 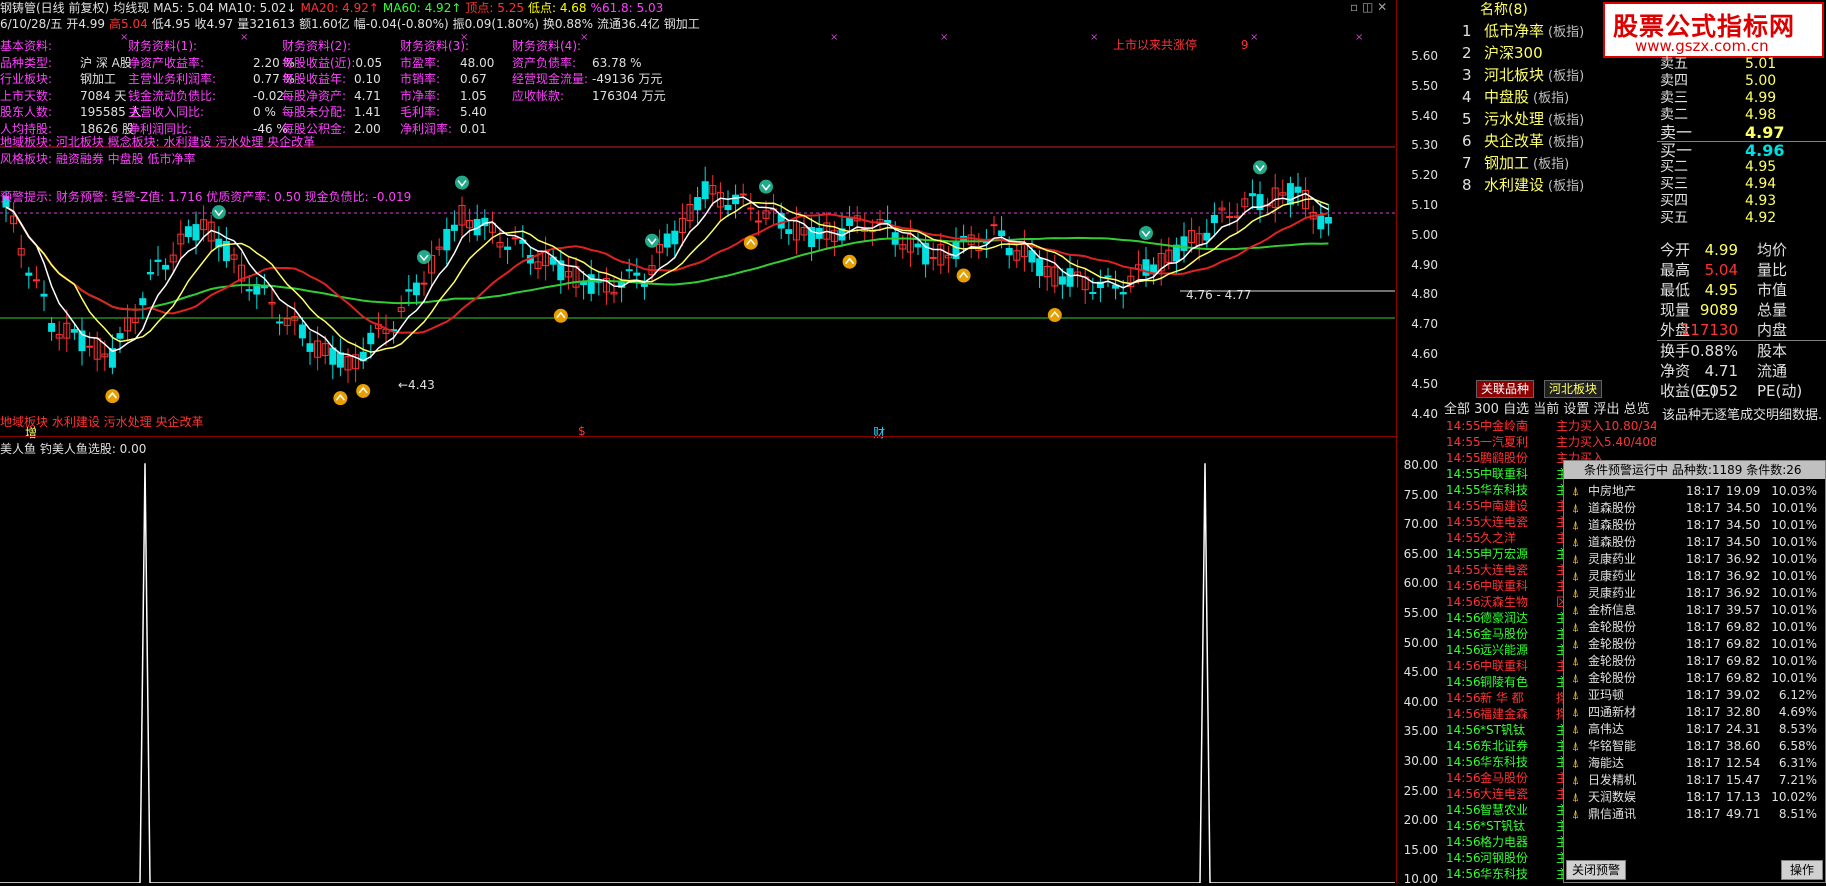 What do you see at coordinates (1467, 97) in the screenshot?
I see `related-index: 4` at bounding box center [1467, 97].